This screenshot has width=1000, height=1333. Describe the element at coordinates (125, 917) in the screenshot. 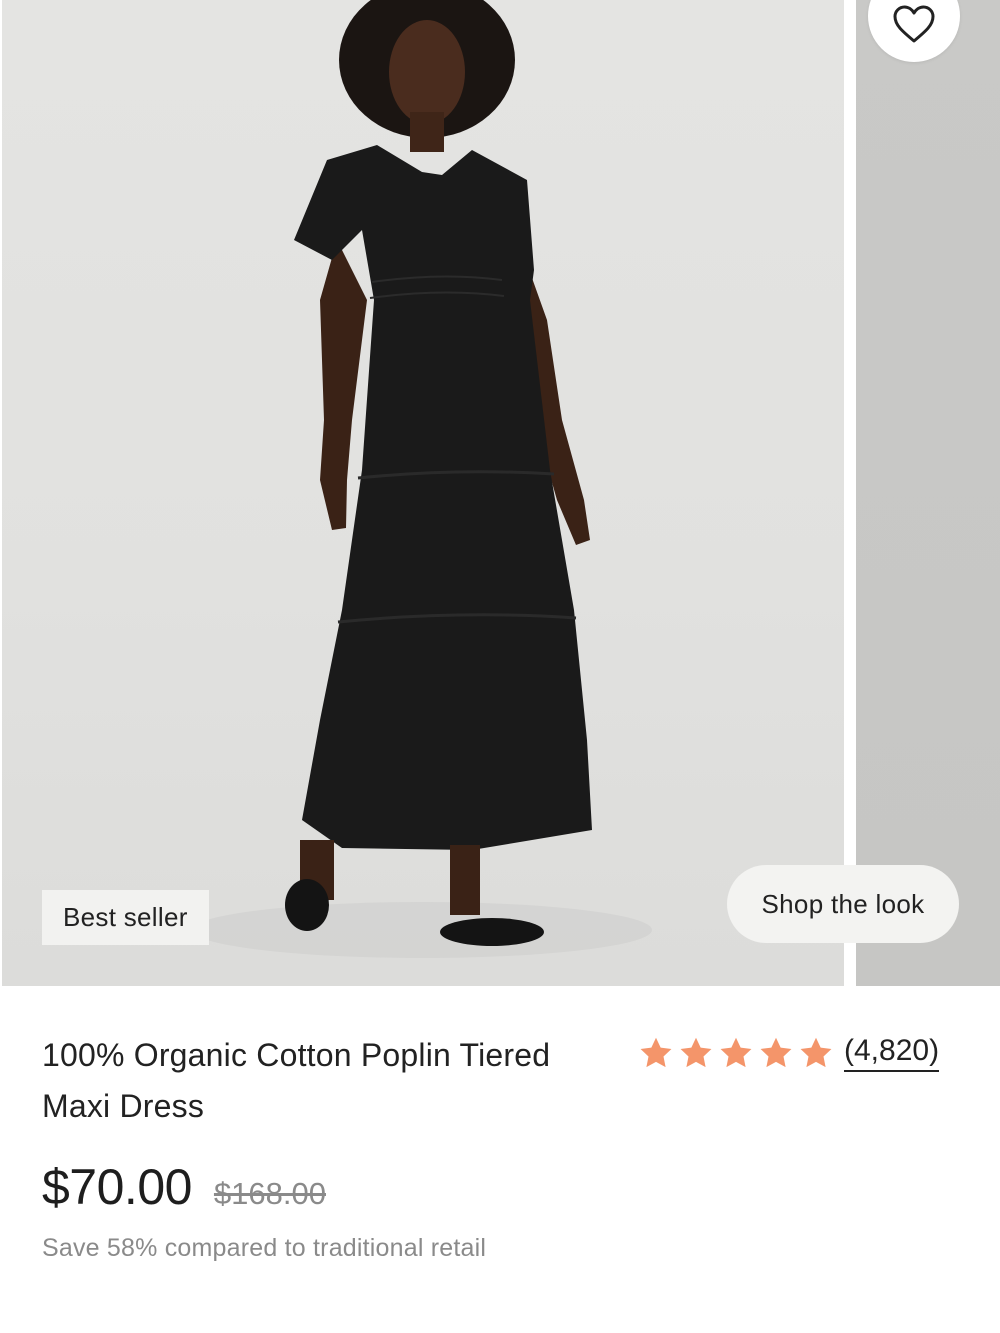

I see `best-seller-badge: Best seller` at that location.